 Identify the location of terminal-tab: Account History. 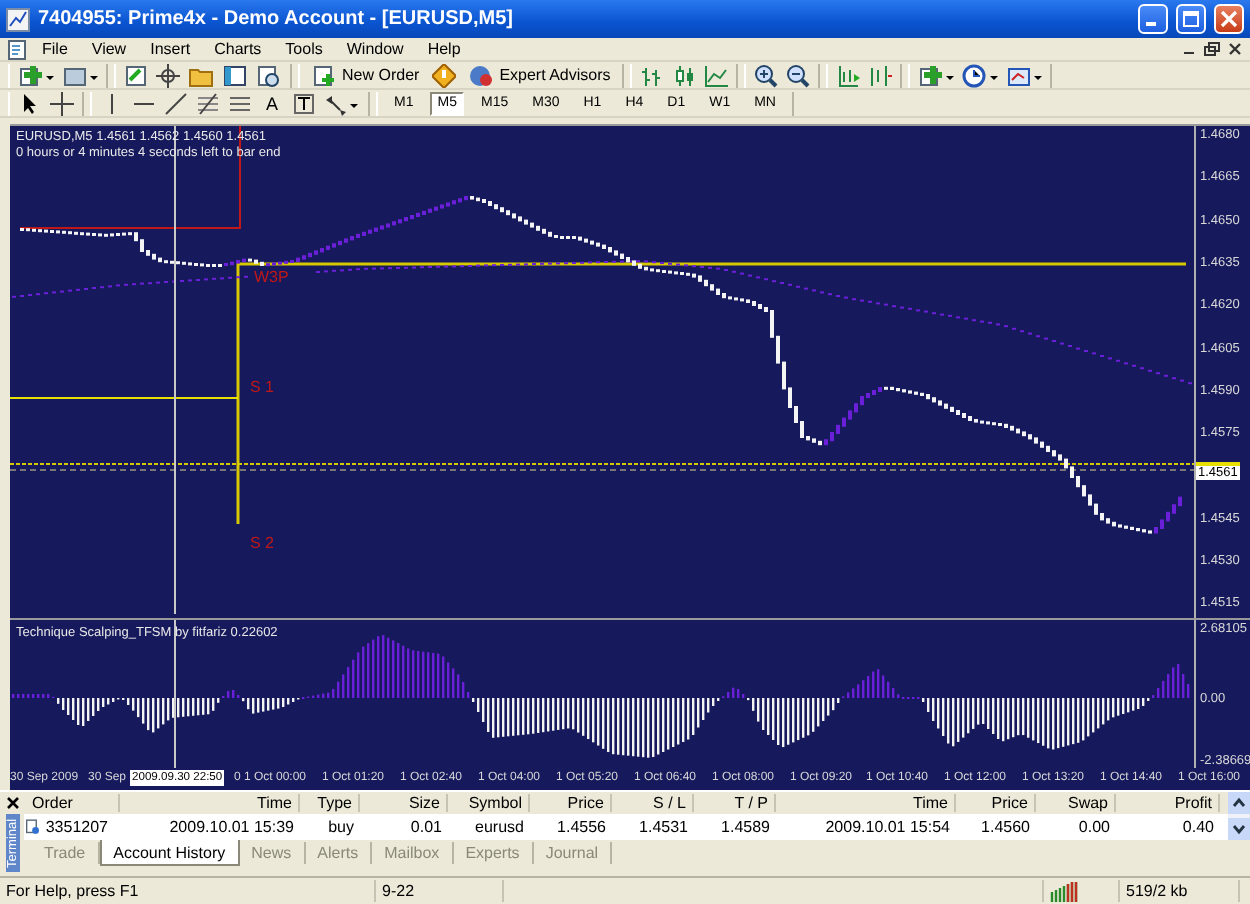
(169, 853).